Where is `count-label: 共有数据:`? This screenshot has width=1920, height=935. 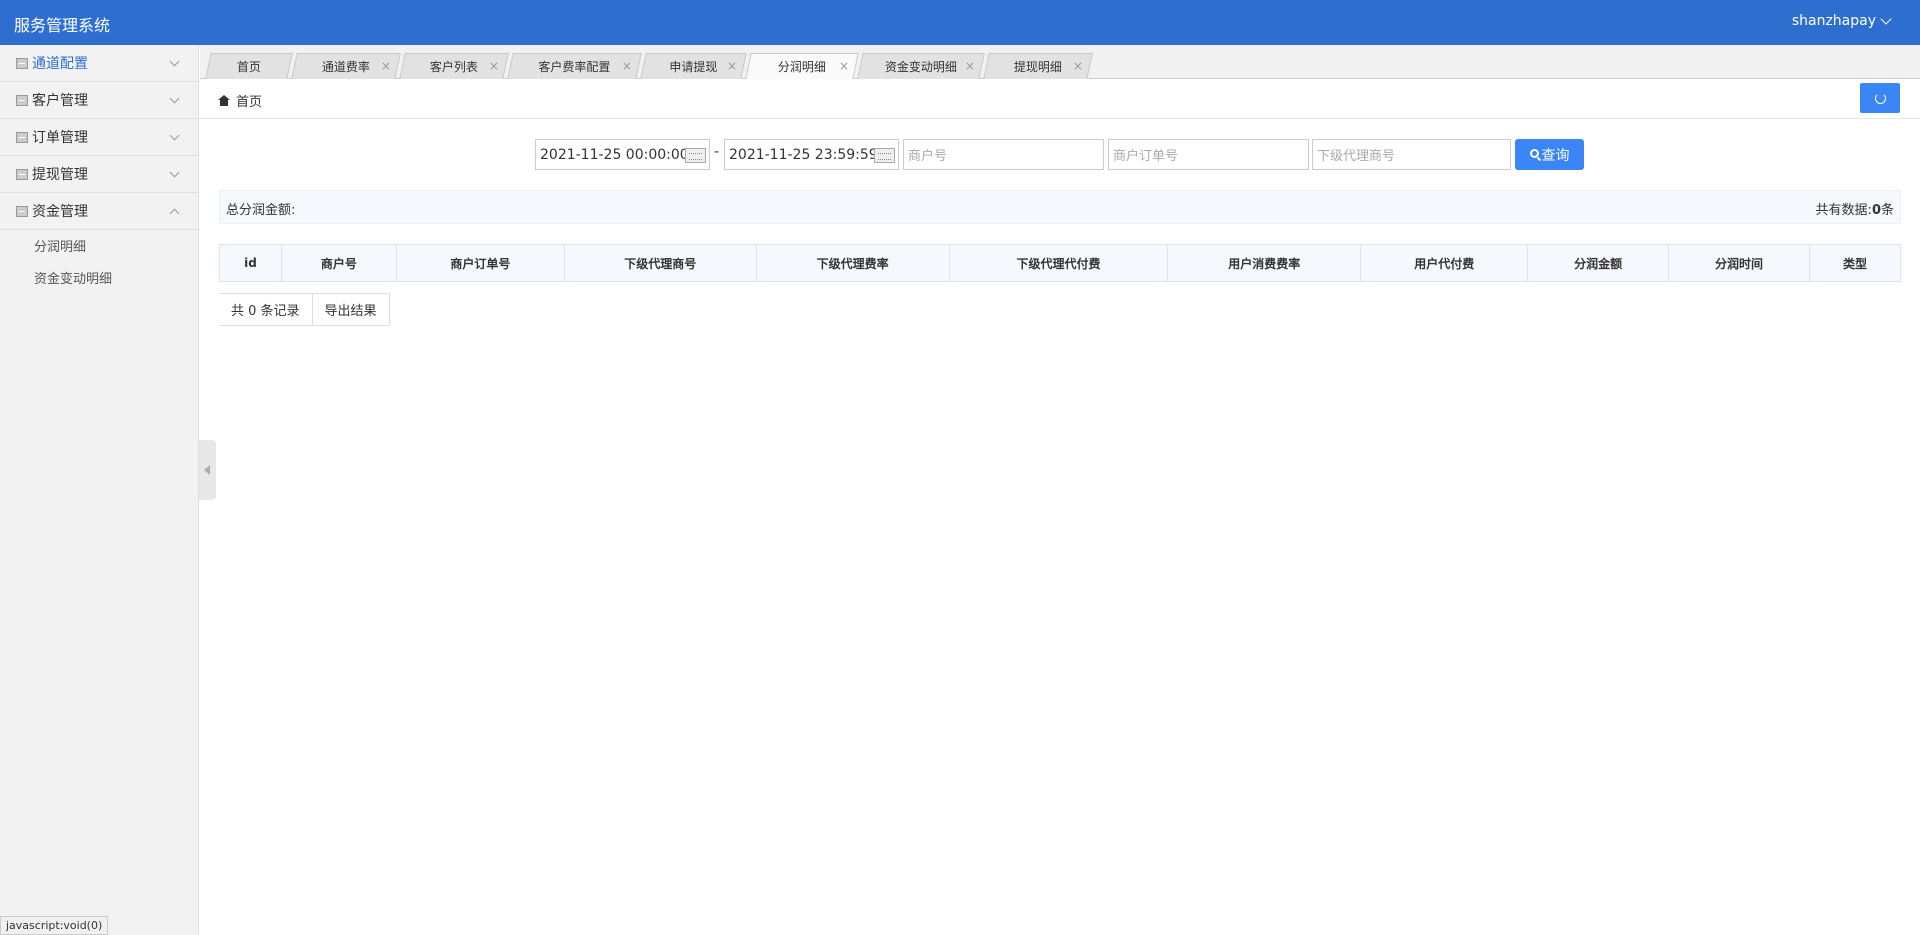 count-label: 共有数据: is located at coordinates (1843, 210).